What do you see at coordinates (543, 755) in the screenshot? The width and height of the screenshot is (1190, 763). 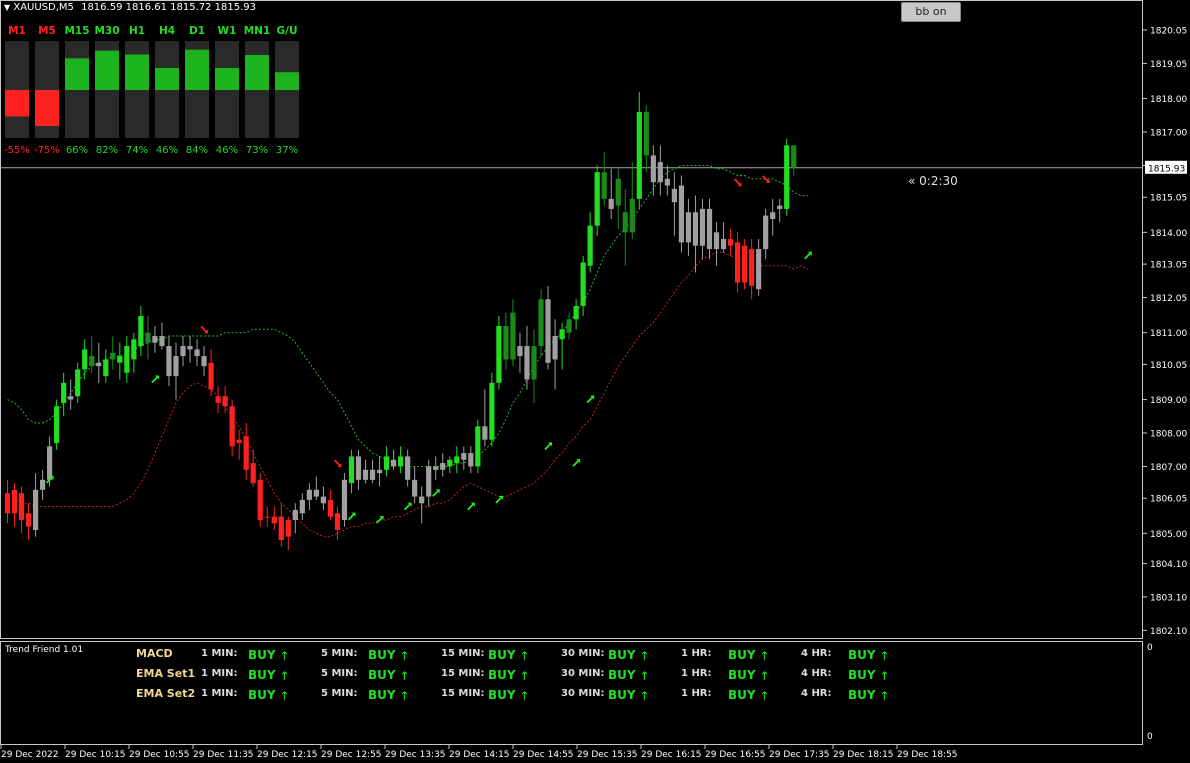 I see `x-tick-label: 29 Dec 14:55` at bounding box center [543, 755].